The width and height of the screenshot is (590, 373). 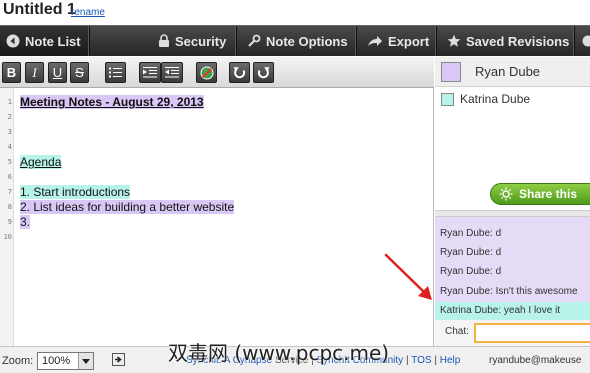 I want to click on rename-link: rename, so click(x=88, y=12).